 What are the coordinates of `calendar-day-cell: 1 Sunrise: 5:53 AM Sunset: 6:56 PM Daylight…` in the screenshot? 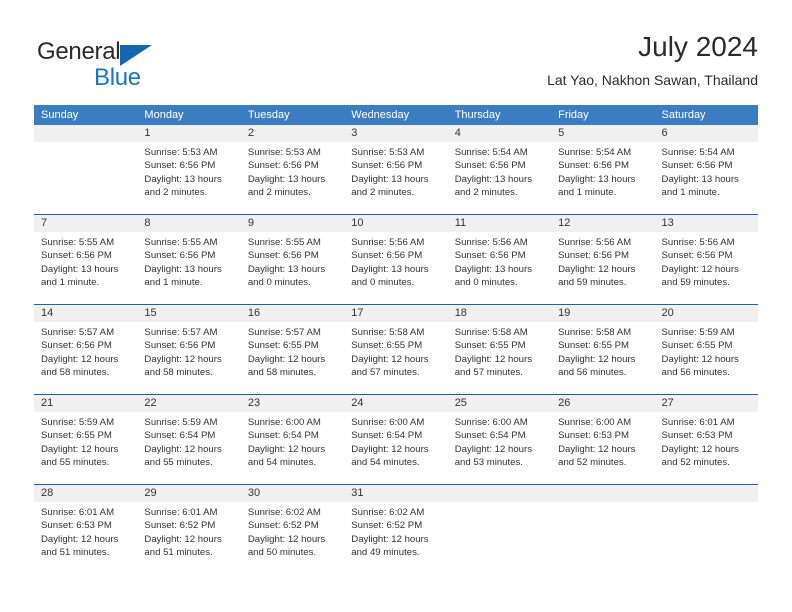 It's located at (189, 169).